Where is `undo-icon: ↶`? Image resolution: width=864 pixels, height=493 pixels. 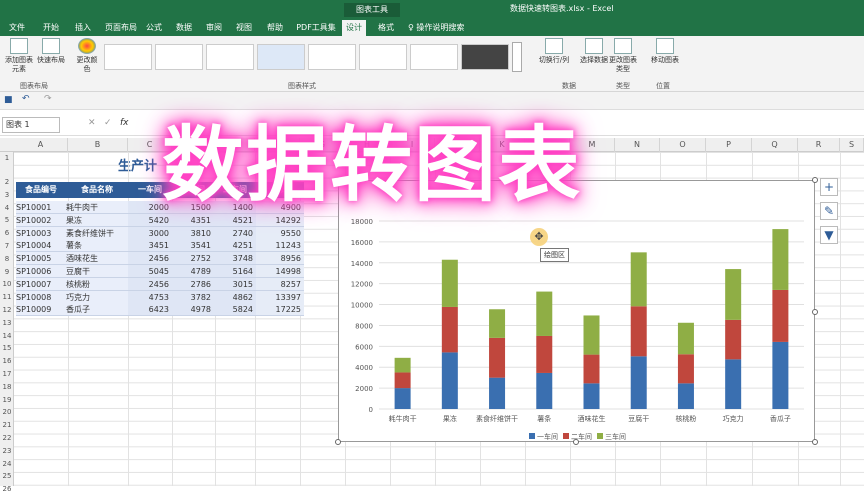
undo-icon: ↶ is located at coordinates (26, 99).